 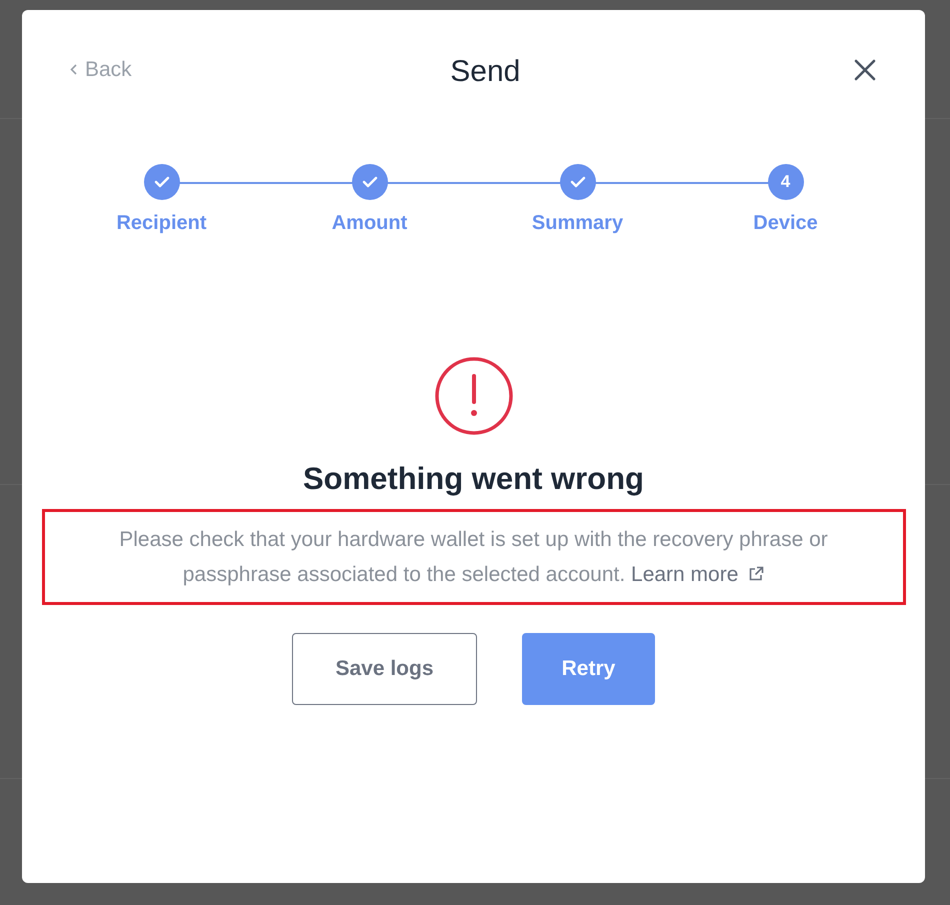 I want to click on step-label: Summary, so click(x=578, y=223).